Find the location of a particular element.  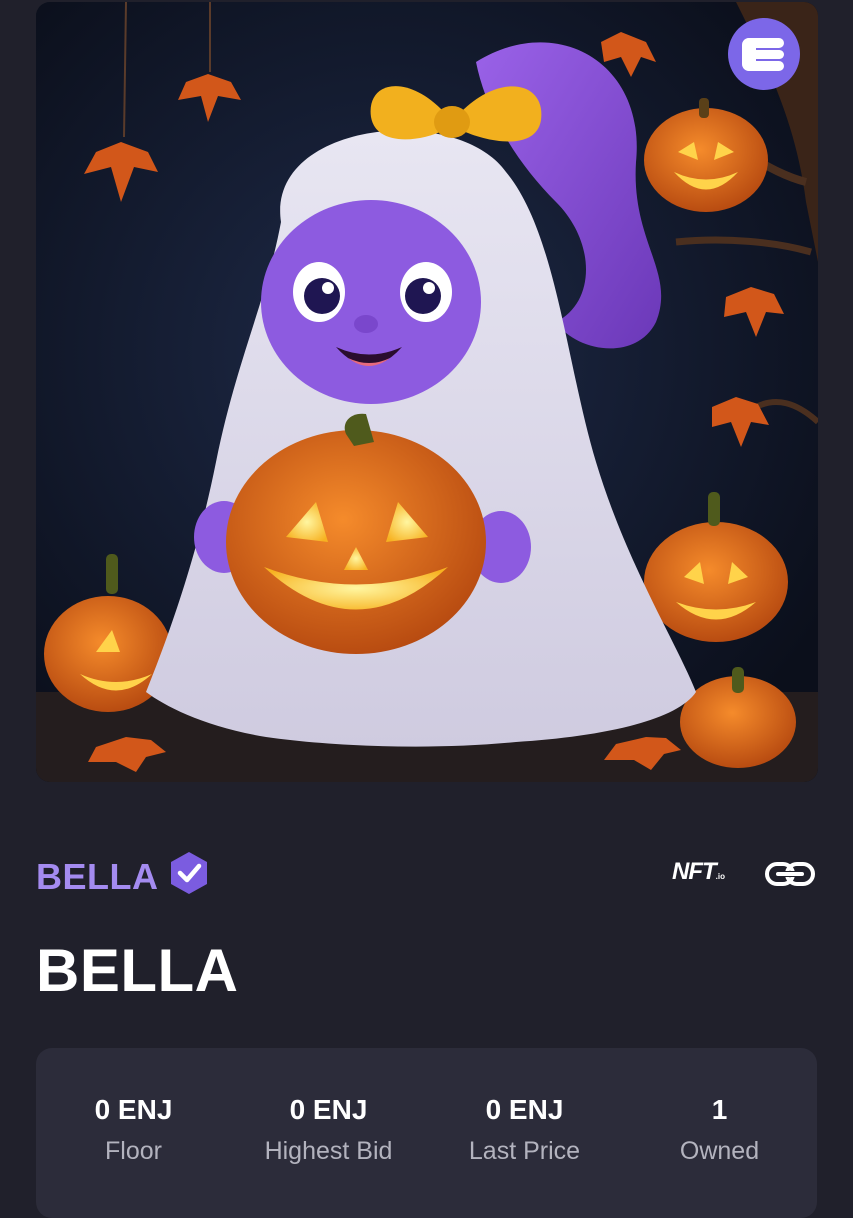

stat-highest-bid: 0 ENJ Highest Bid is located at coordinates (328, 1130).